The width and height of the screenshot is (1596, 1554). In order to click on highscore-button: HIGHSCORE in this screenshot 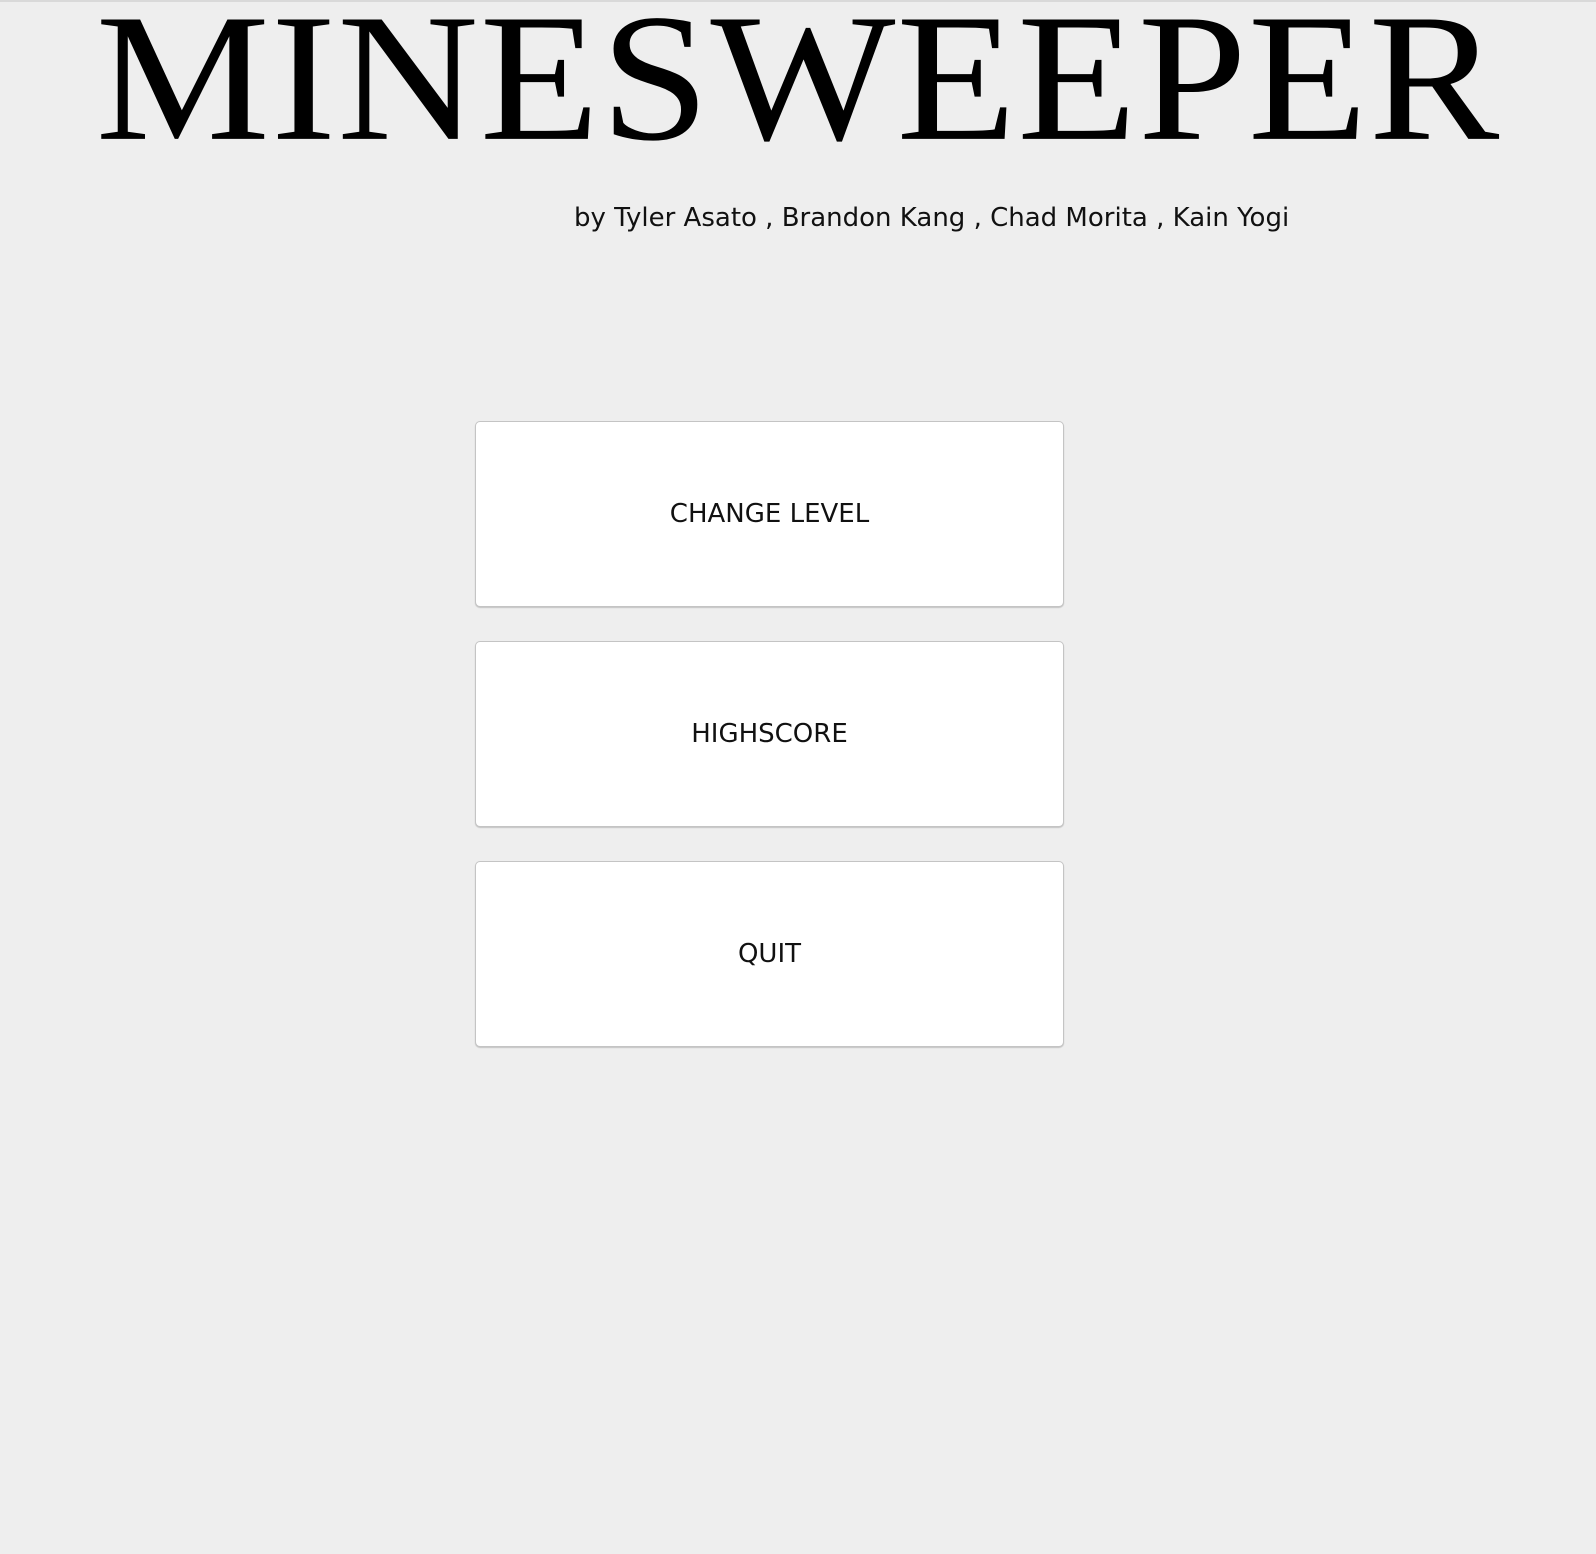, I will do `click(769, 734)`.